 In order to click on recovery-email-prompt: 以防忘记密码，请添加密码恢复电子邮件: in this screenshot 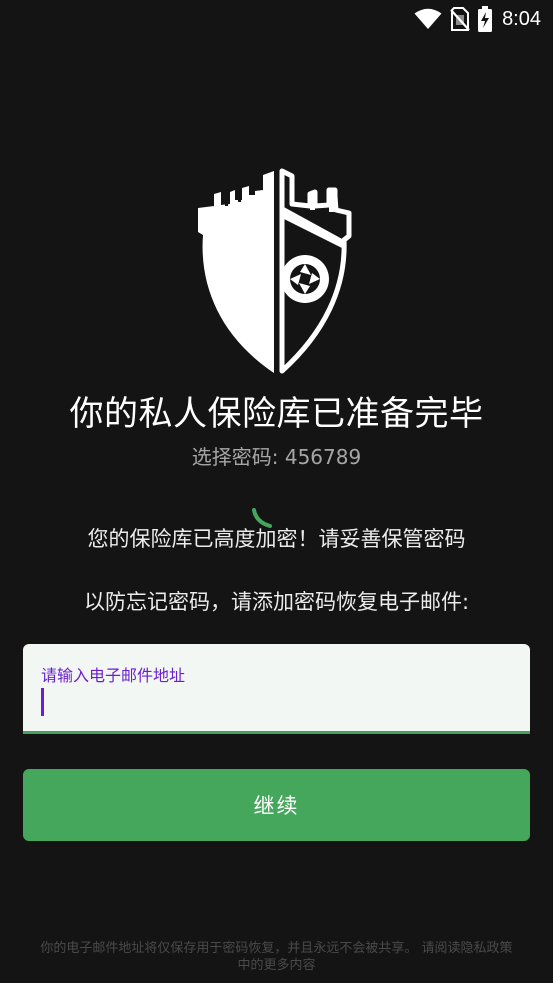, I will do `click(276, 602)`.